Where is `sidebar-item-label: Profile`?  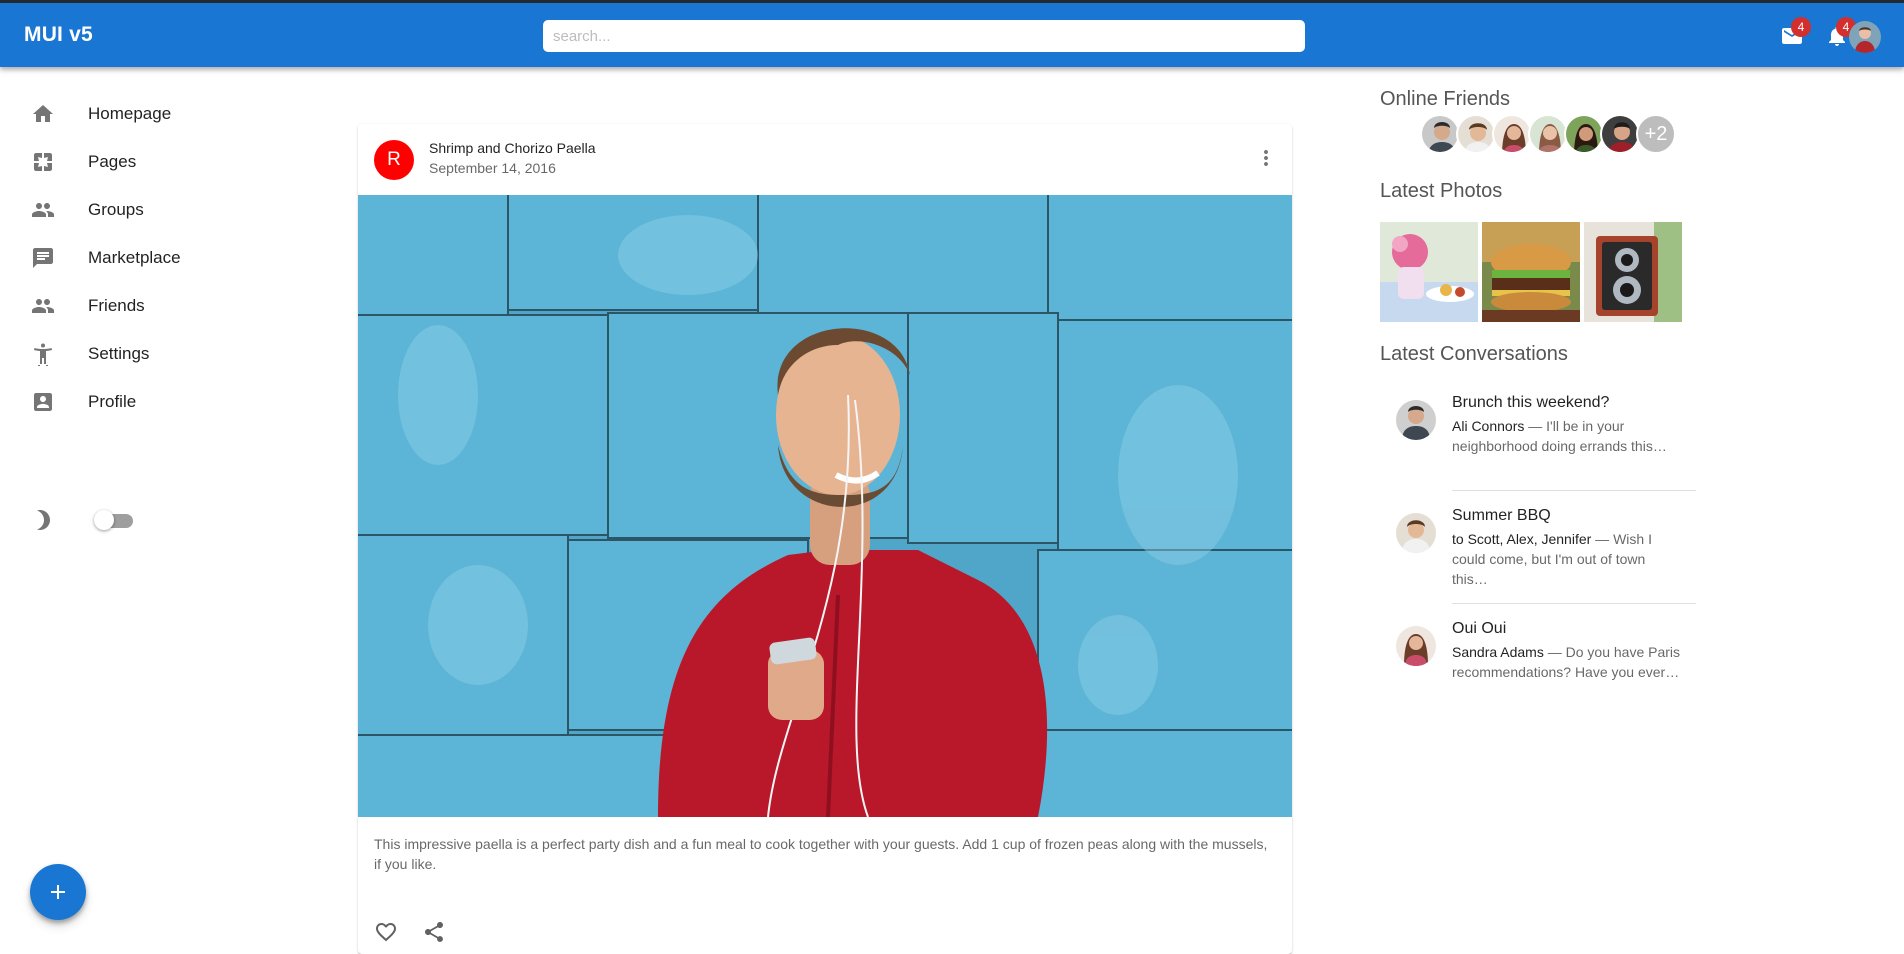
sidebar-item-label: Profile is located at coordinates (112, 401).